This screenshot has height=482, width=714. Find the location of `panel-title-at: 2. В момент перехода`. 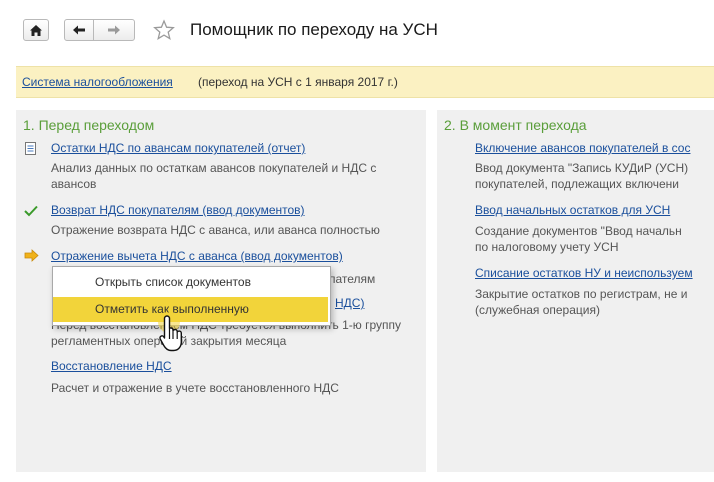

panel-title-at: 2. В момент перехода is located at coordinates (515, 125).